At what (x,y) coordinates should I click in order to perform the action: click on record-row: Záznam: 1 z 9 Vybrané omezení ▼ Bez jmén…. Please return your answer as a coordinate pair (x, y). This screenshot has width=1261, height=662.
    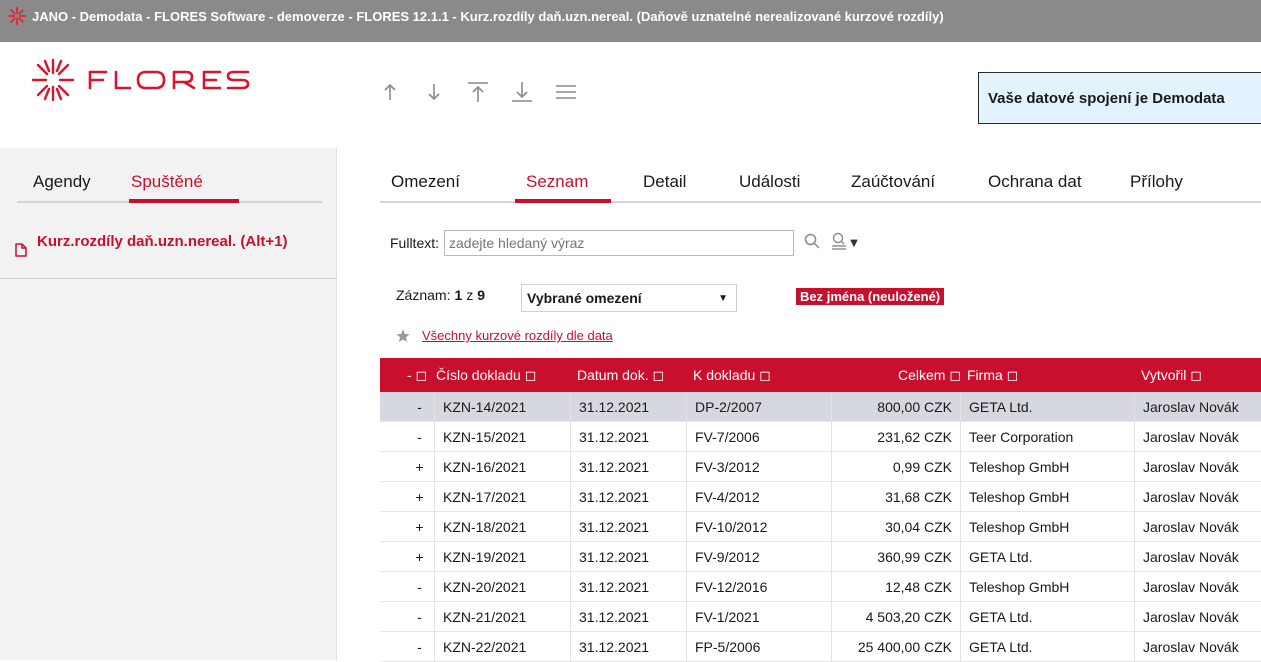
    Looking at the image, I should click on (670, 298).